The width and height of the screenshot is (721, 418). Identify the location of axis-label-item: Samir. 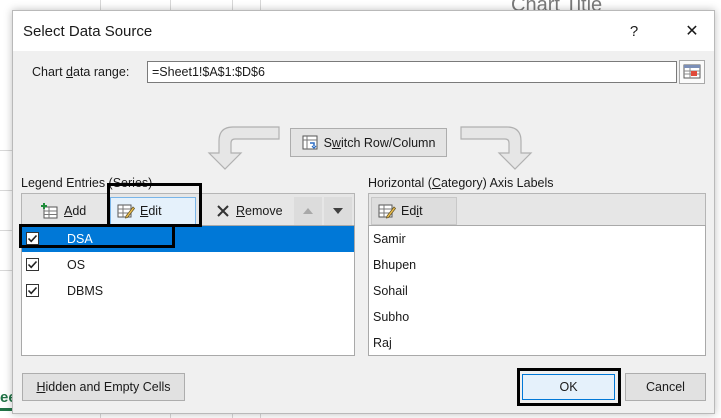
(537, 239).